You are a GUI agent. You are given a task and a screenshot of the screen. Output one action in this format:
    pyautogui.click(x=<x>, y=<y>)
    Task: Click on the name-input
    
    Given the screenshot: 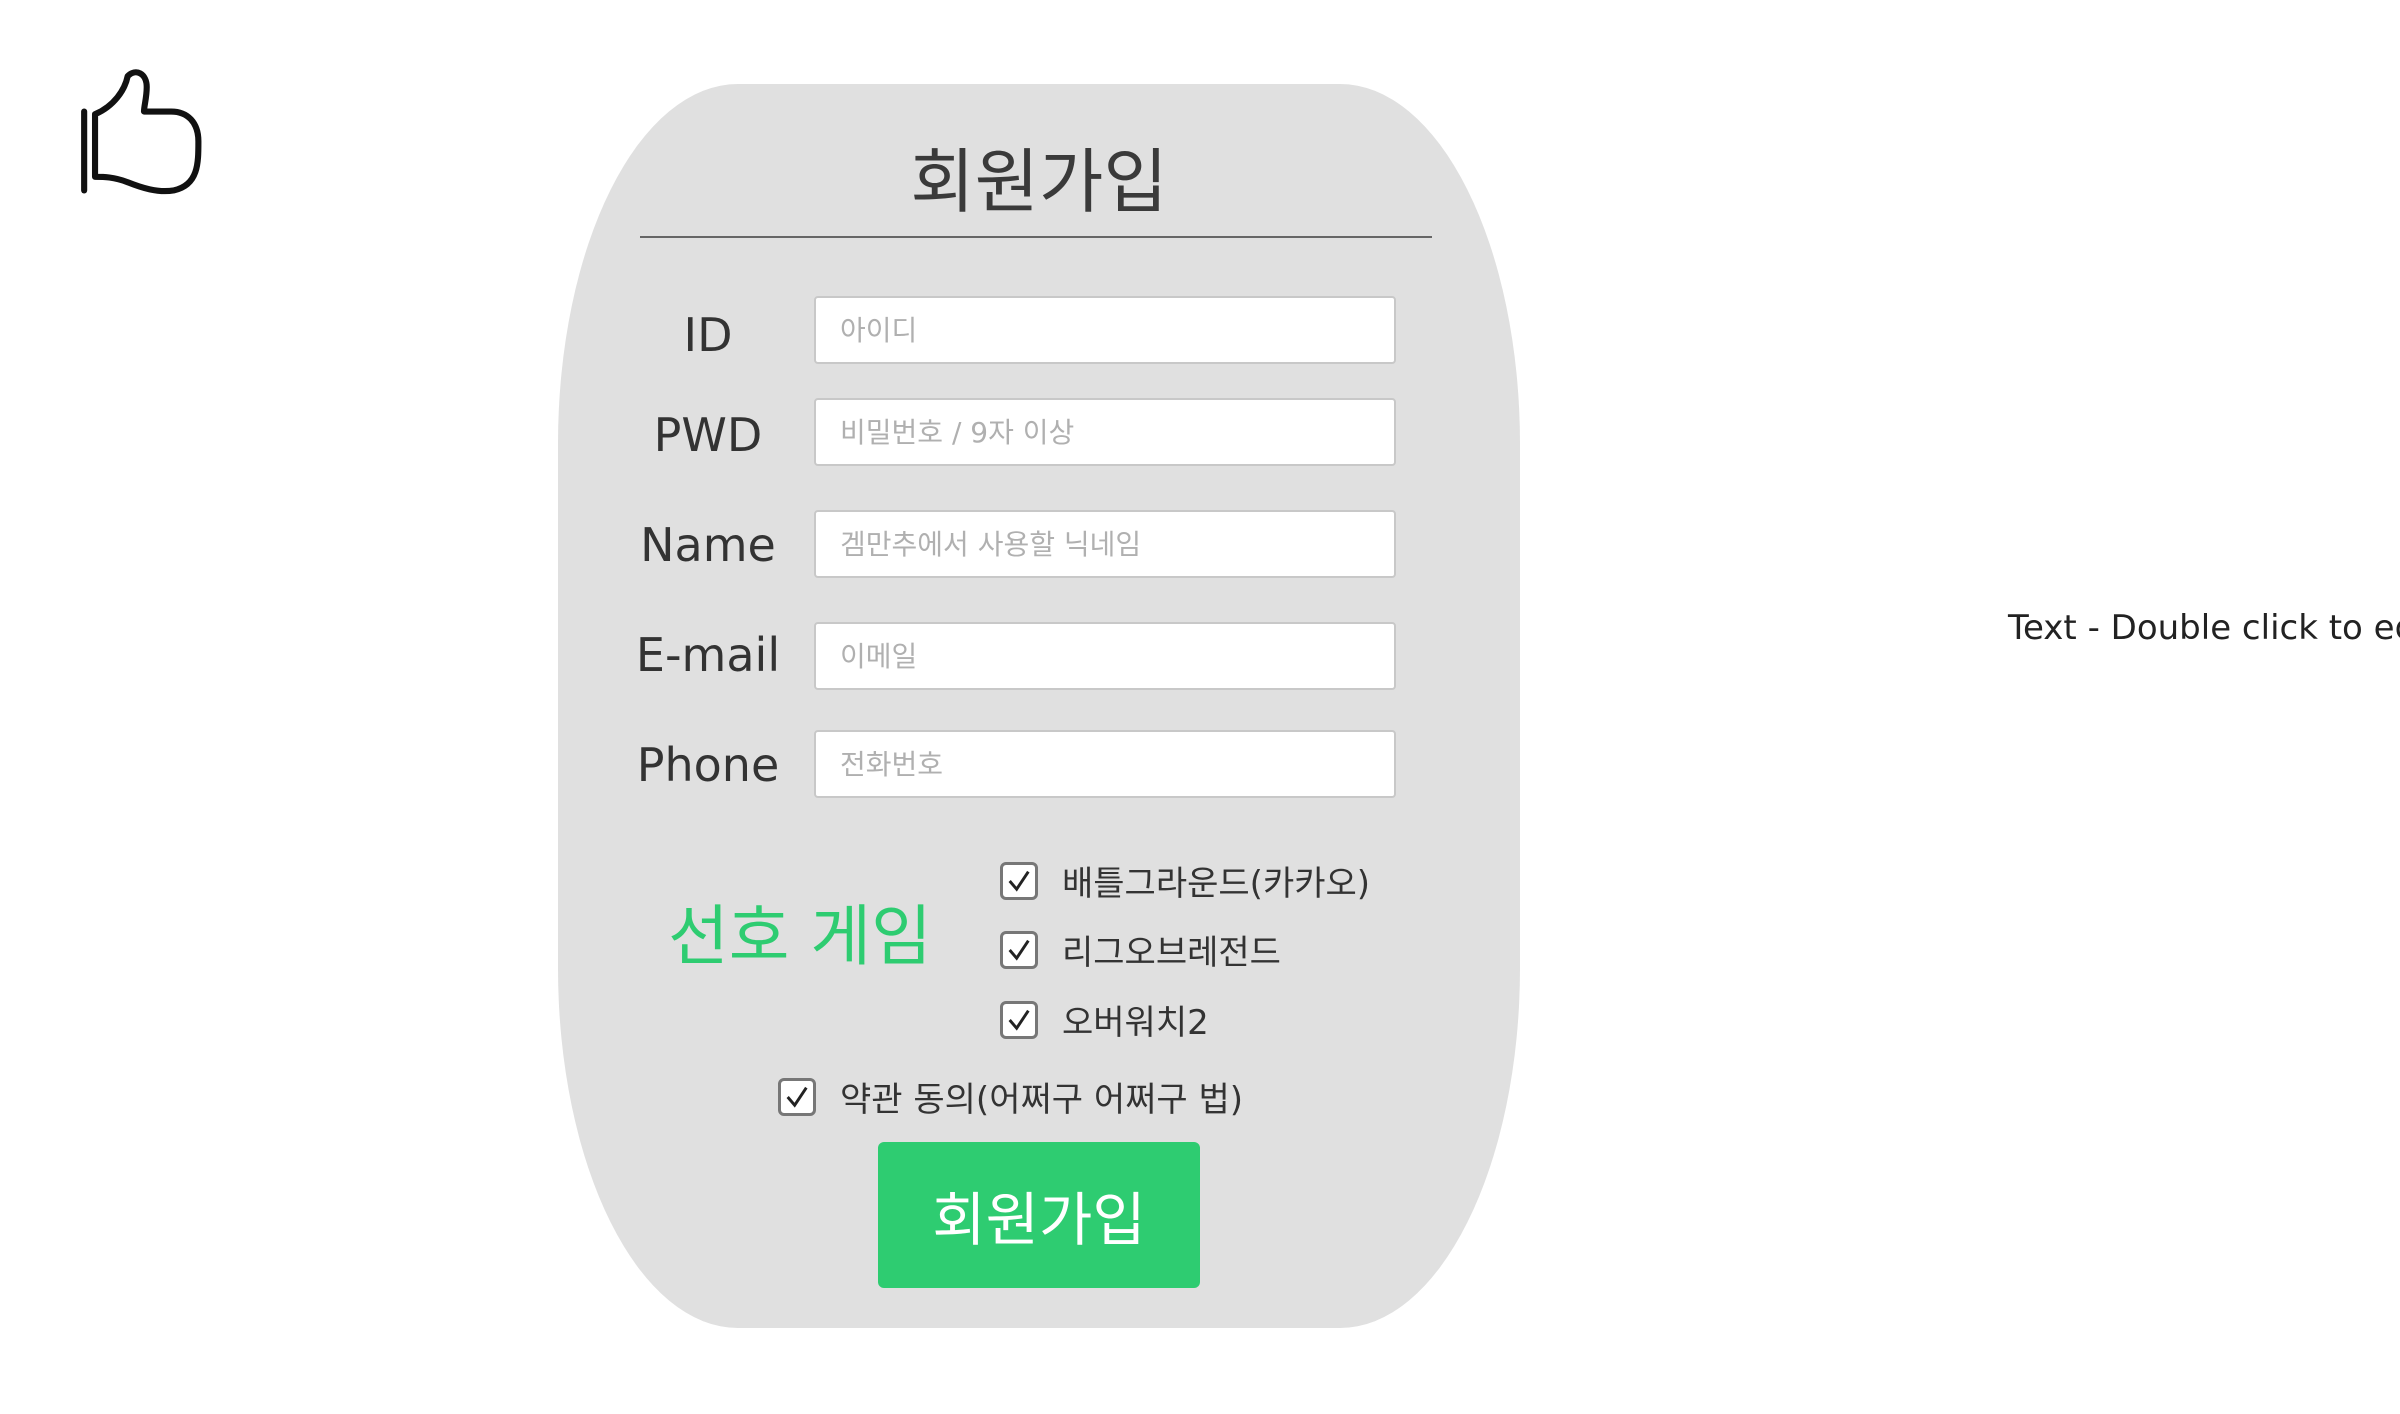 What is the action you would take?
    pyautogui.click(x=1105, y=544)
    